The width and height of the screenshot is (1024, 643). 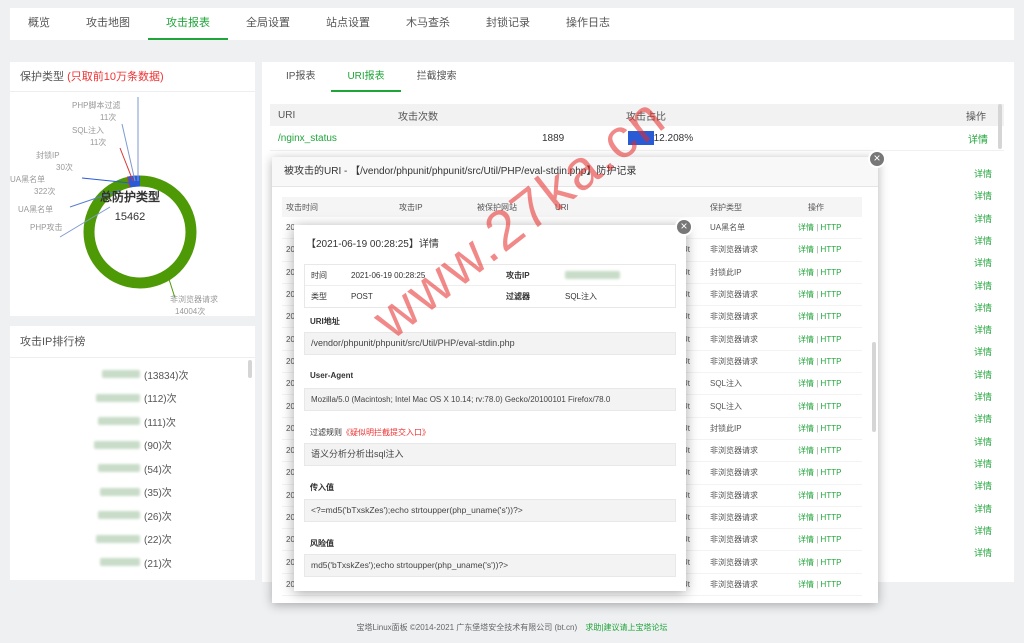 What do you see at coordinates (322, 487) in the screenshot?
I see `input-label: 传入值` at bounding box center [322, 487].